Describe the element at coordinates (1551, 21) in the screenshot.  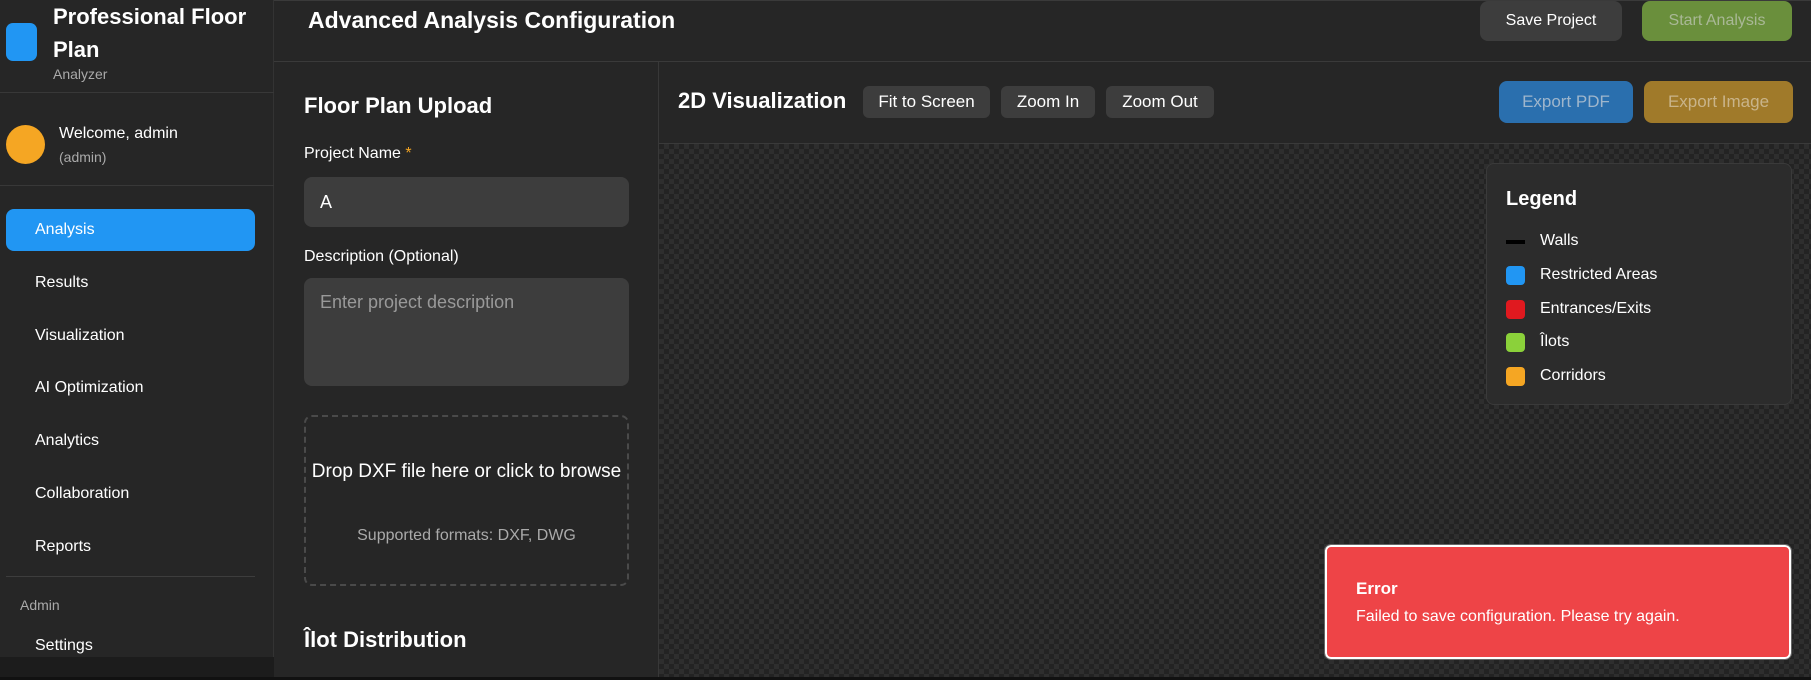
I see `save-project-button: Save Project` at that location.